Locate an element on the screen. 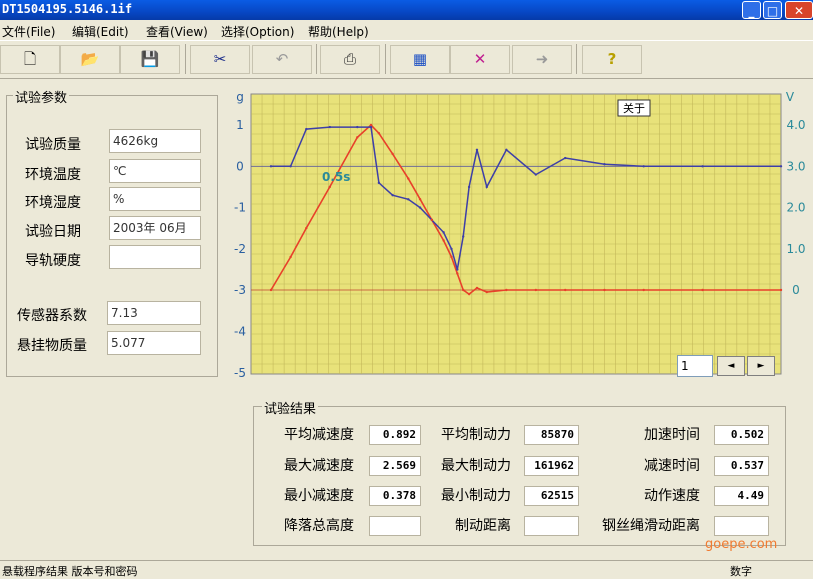 This screenshot has height=579, width=813. new-file-button: 🗋 is located at coordinates (30, 59).